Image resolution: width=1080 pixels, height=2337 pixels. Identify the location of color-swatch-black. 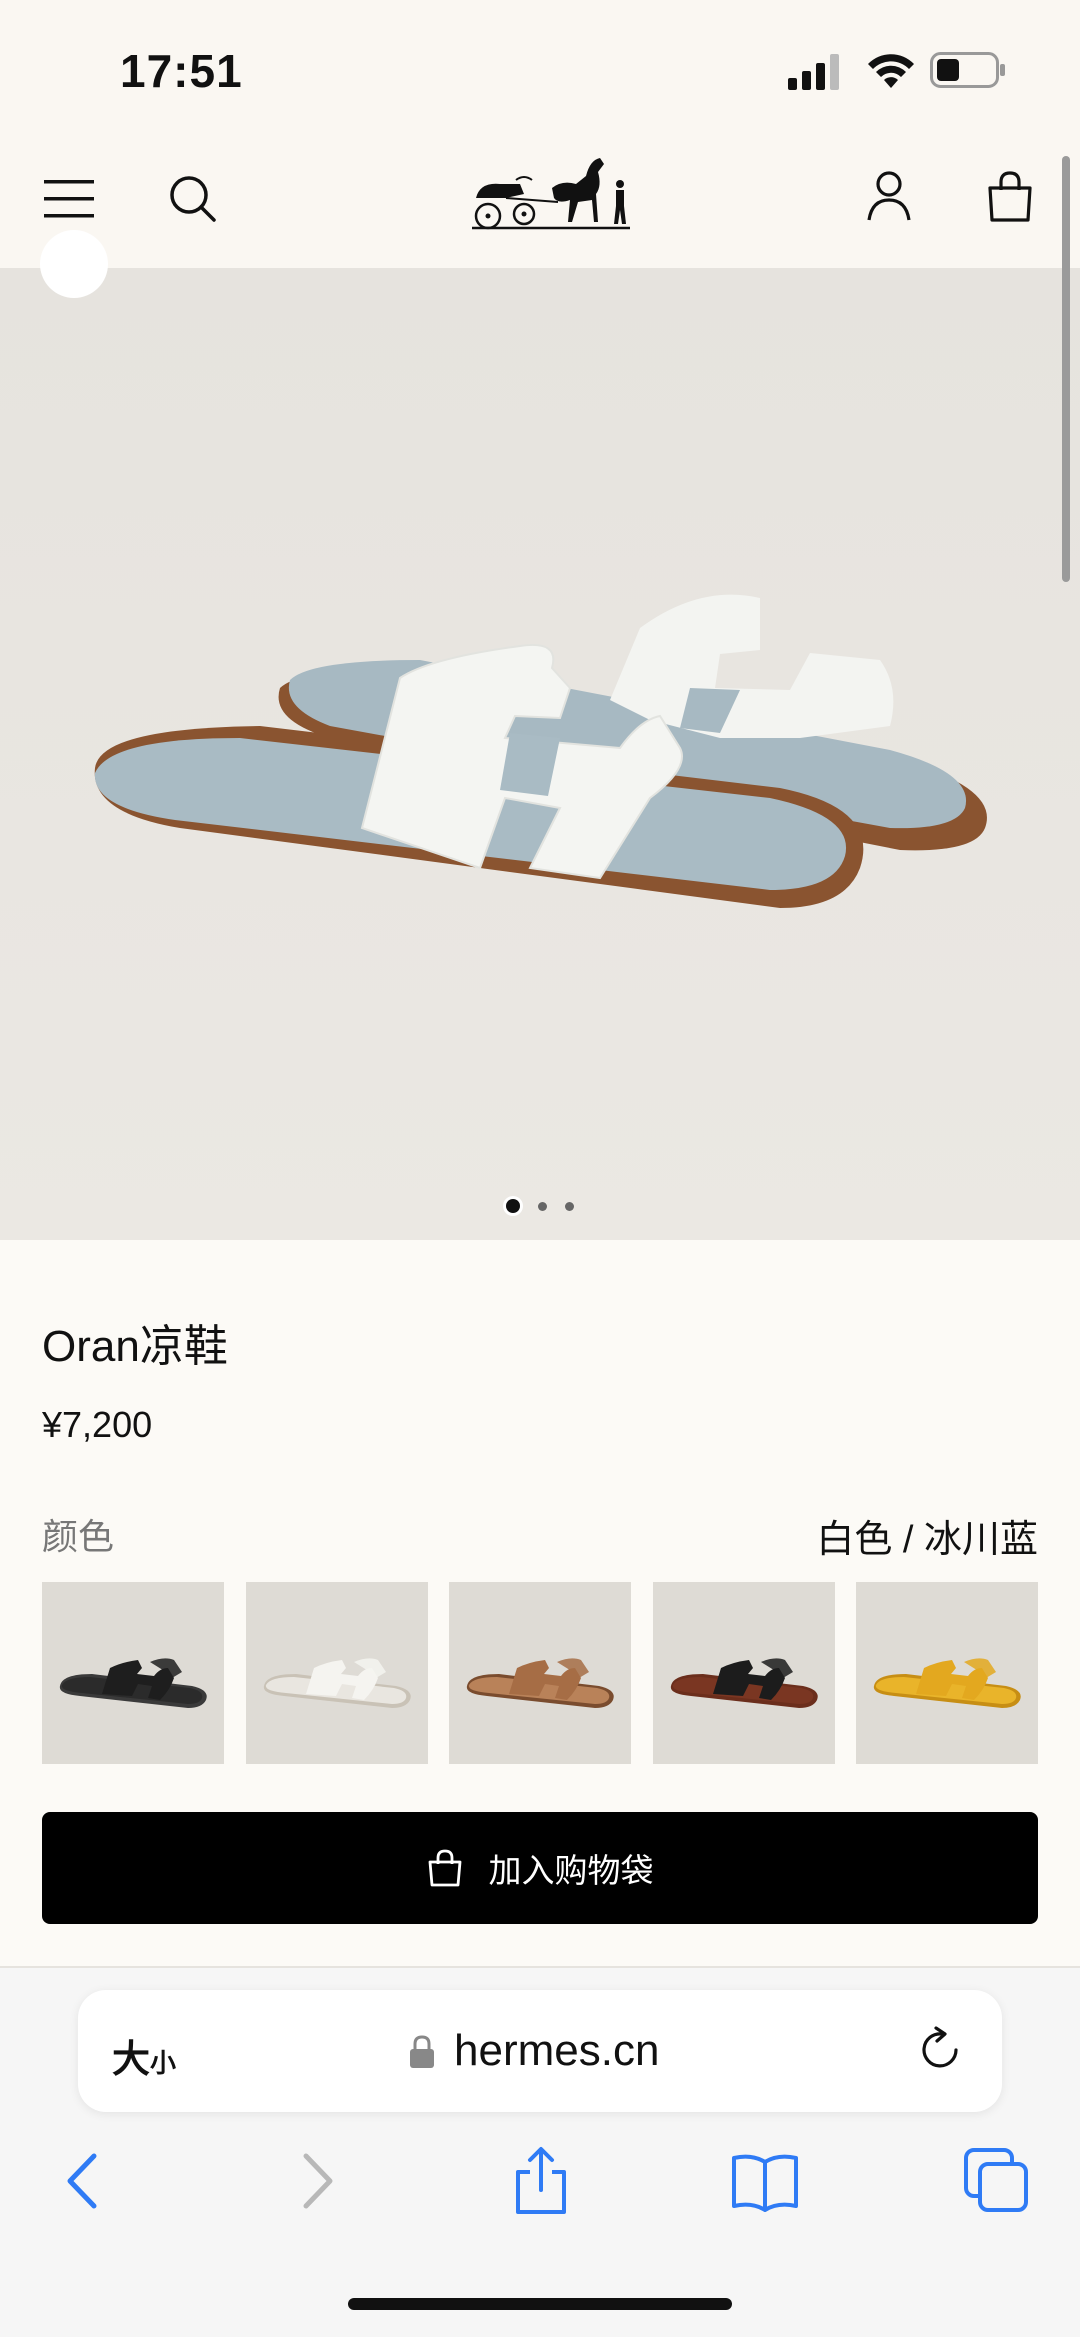
(133, 1673).